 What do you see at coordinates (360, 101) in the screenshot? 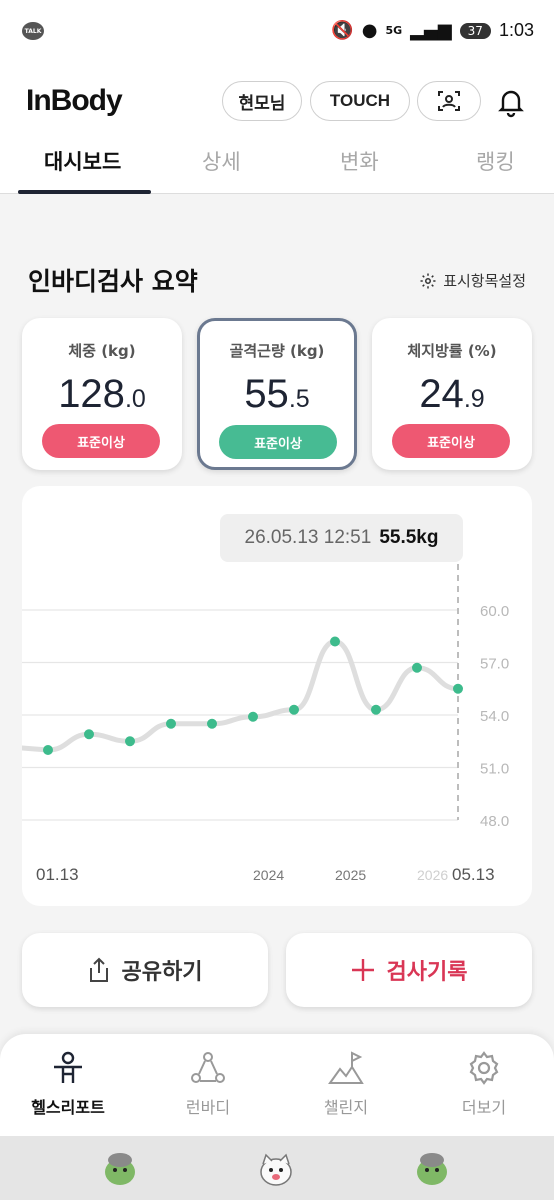
I see `touch-button: TOUCH` at bounding box center [360, 101].